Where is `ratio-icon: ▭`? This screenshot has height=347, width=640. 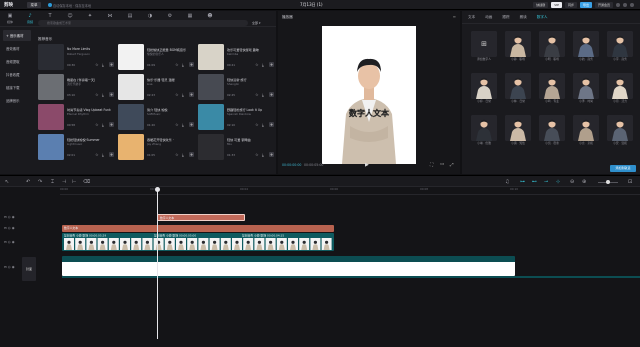
ratio-icon: ▭ is located at coordinates (442, 164).